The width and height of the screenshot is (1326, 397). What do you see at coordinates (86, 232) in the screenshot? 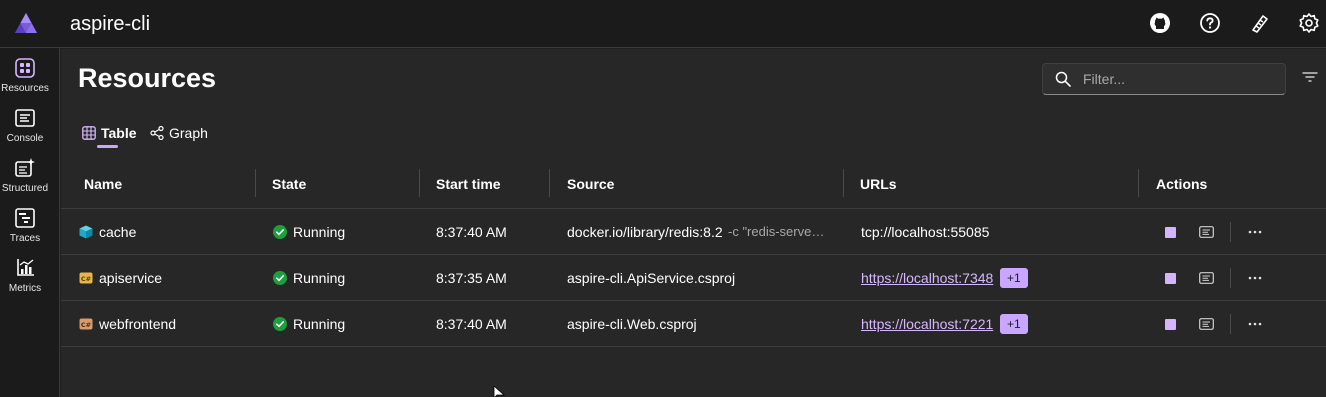
I see `container-icon` at bounding box center [86, 232].